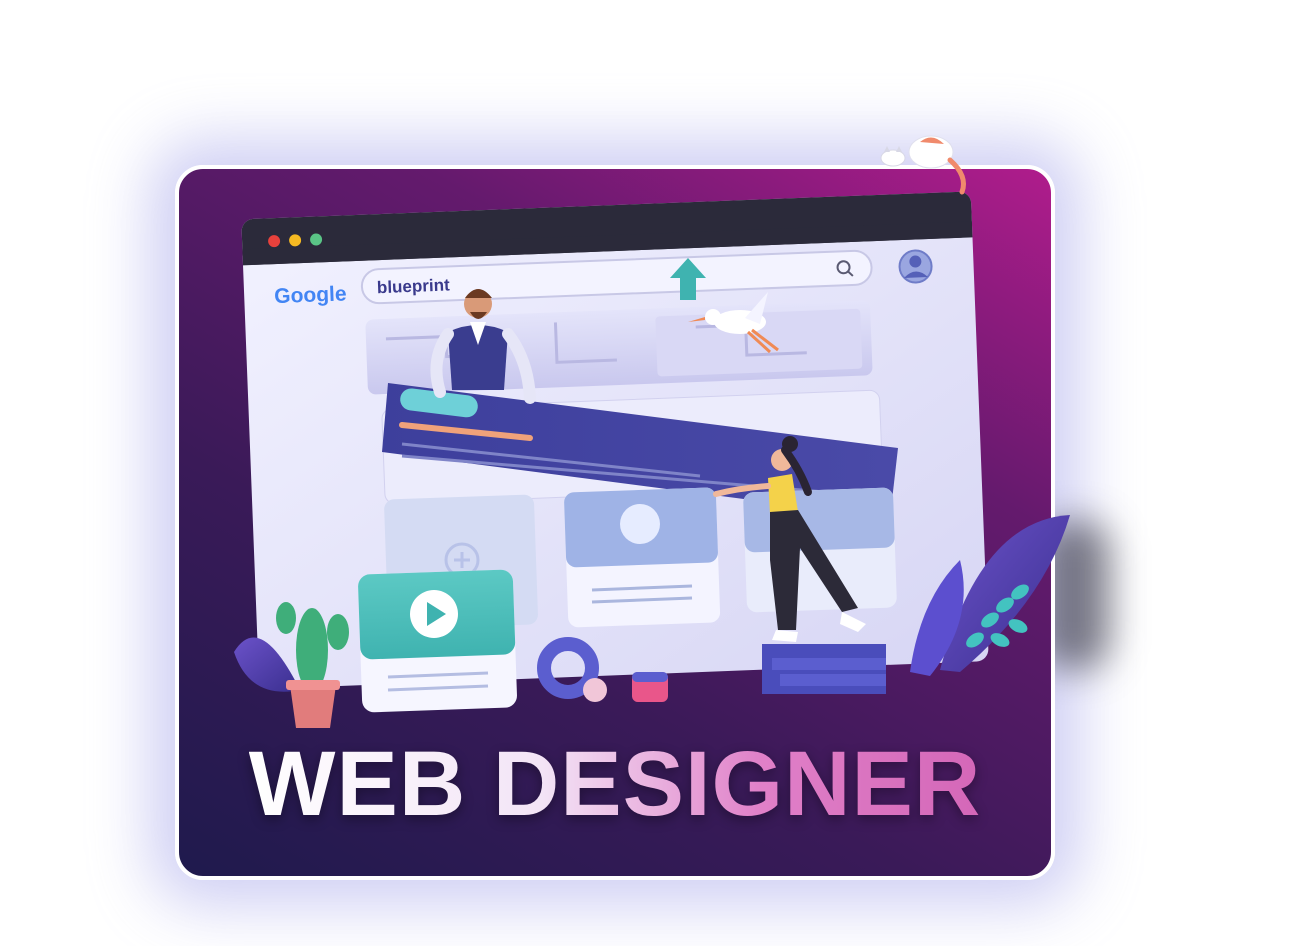 Image resolution: width=1292 pixels, height=946 pixels. What do you see at coordinates (615, 784) in the screenshot?
I see `page-title: WEB DESIGNER` at bounding box center [615, 784].